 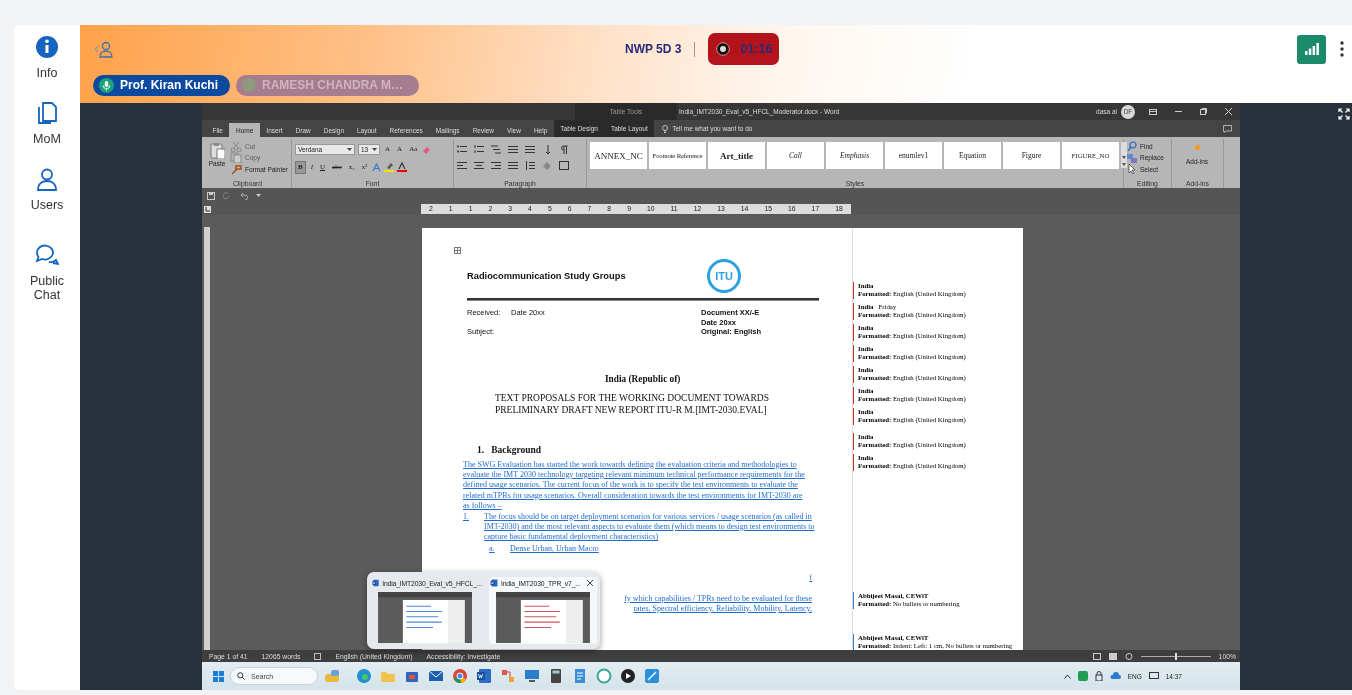 What do you see at coordinates (211, 195) in the screenshot?
I see `save-icon` at bounding box center [211, 195].